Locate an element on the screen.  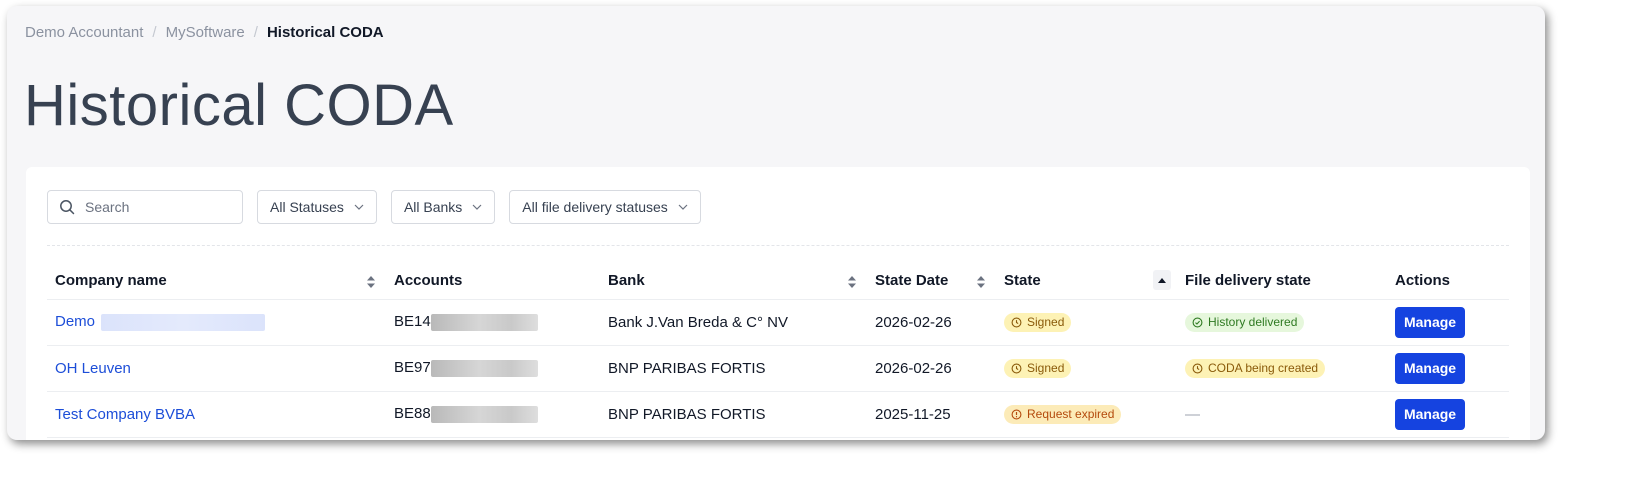
column-header-label: Actions is located at coordinates (1423, 281).